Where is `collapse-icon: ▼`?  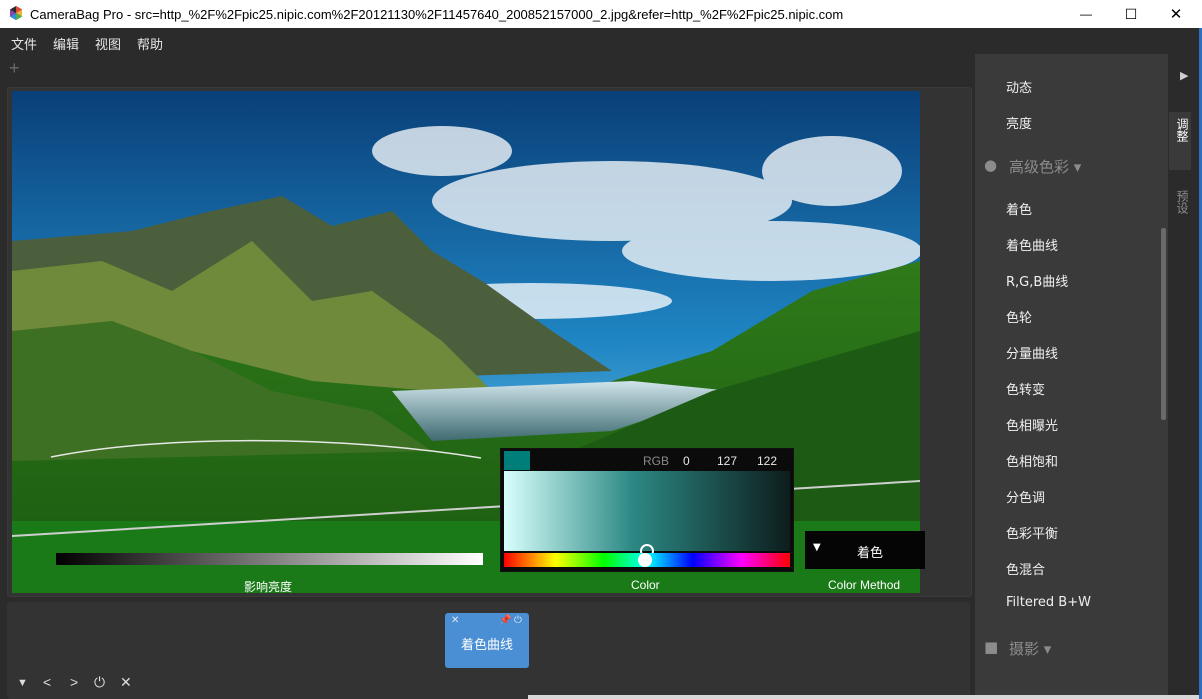
collapse-icon: ▼ is located at coordinates (22, 683).